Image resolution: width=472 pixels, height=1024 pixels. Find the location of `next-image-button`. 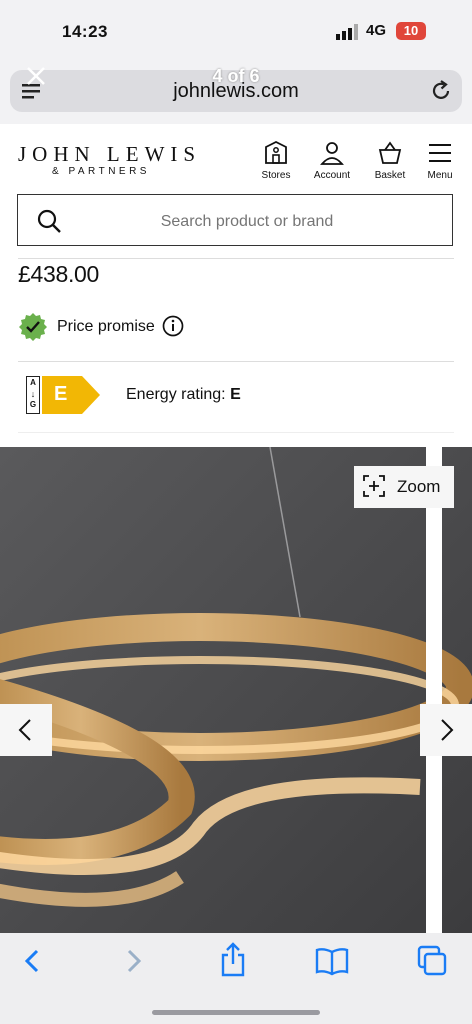

next-image-button is located at coordinates (446, 730).